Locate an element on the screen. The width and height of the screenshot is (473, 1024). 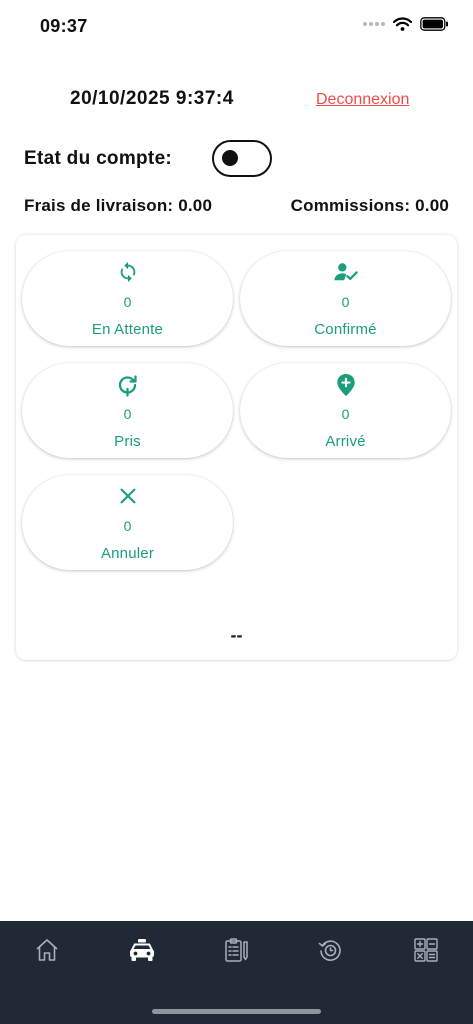
card-footer-text: -- is located at coordinates (236, 635).